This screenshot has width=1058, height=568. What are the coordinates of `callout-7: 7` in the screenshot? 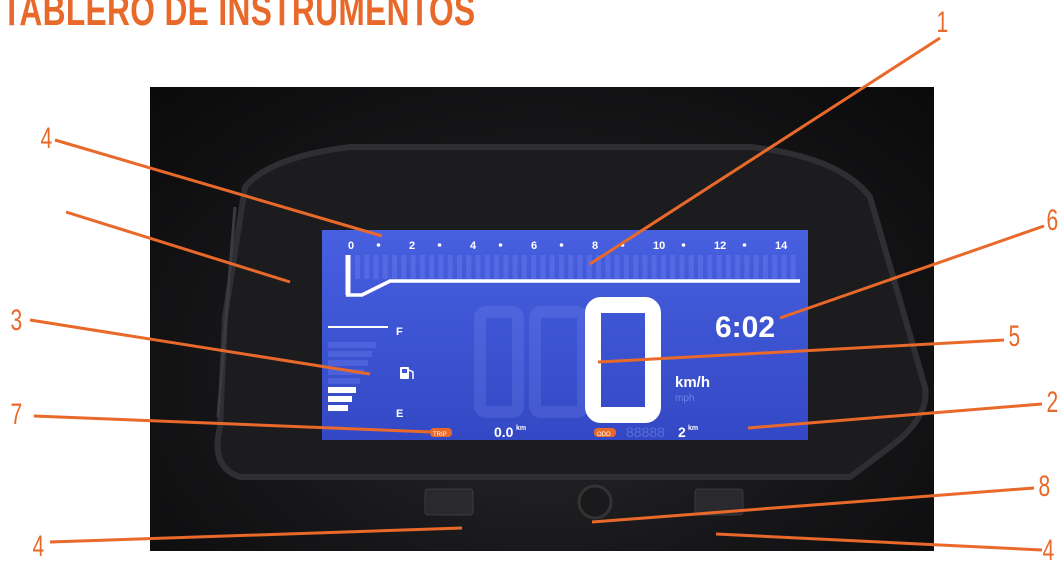 It's located at (16, 414).